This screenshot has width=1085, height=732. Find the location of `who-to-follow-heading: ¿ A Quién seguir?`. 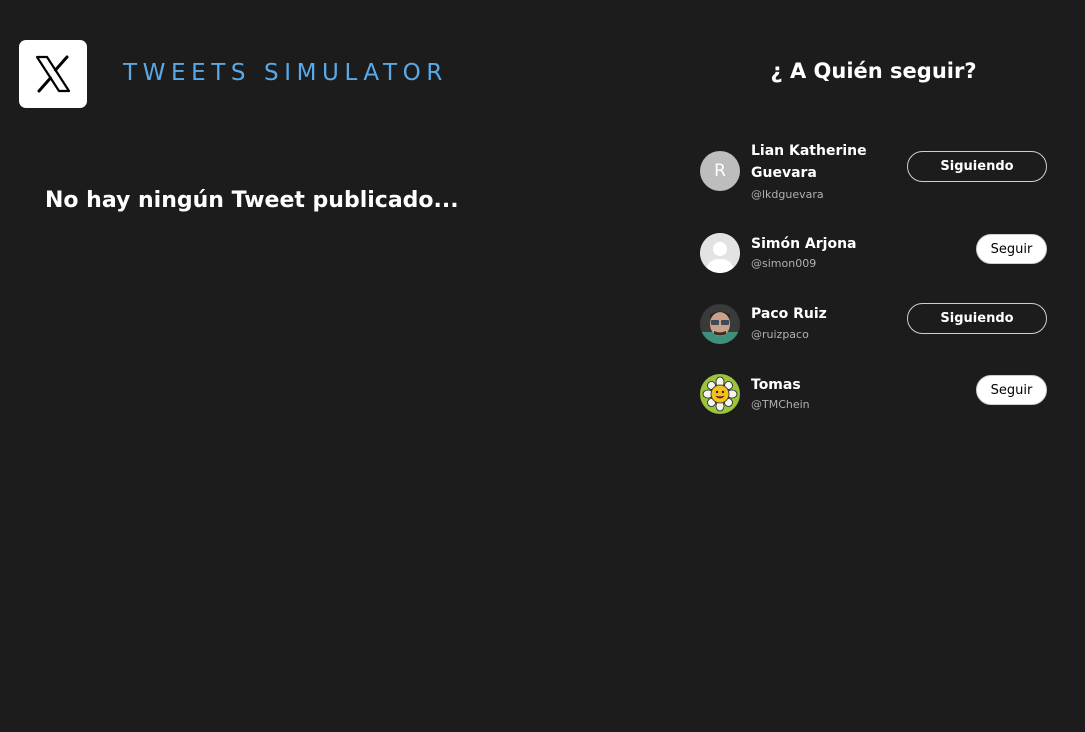

who-to-follow-heading: ¿ A Quién seguir? is located at coordinates (873, 71).